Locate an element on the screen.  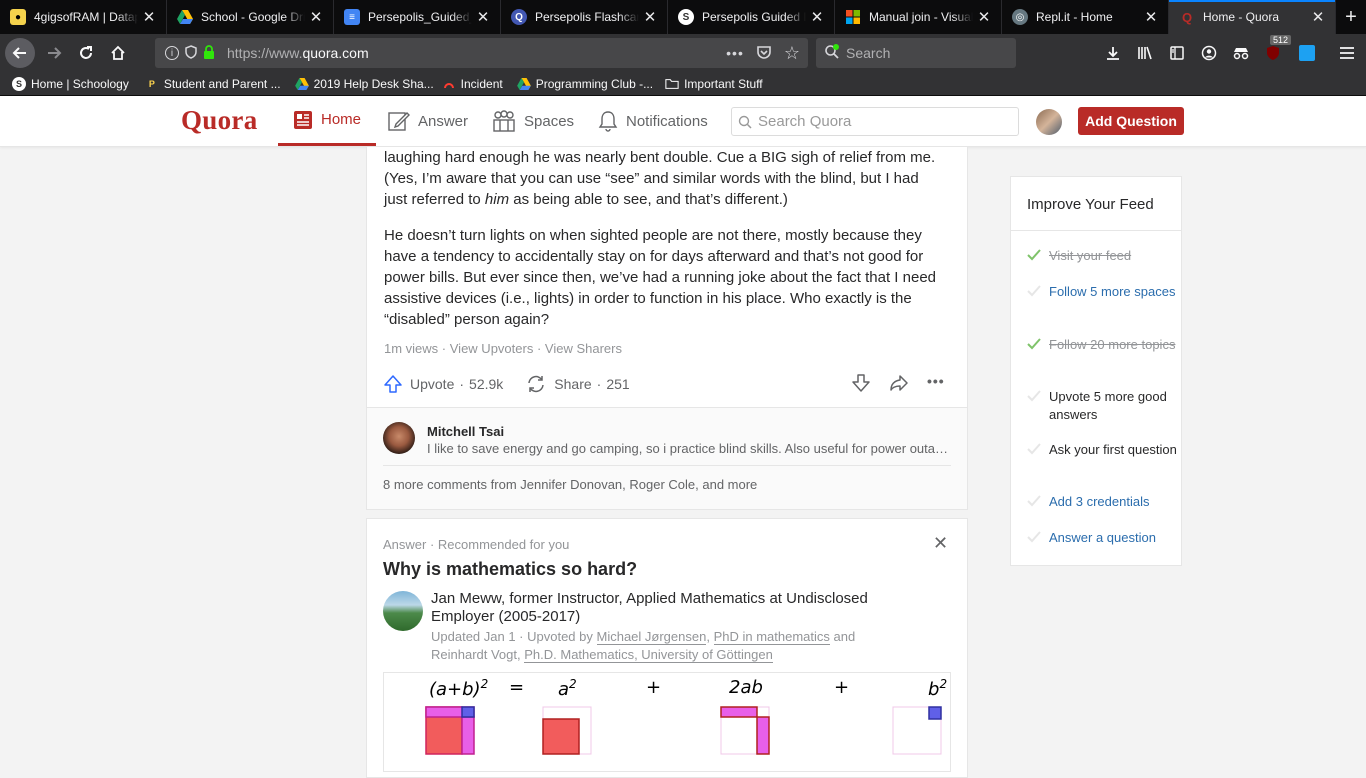
extension-blue-icon is located at coordinates (1307, 53).